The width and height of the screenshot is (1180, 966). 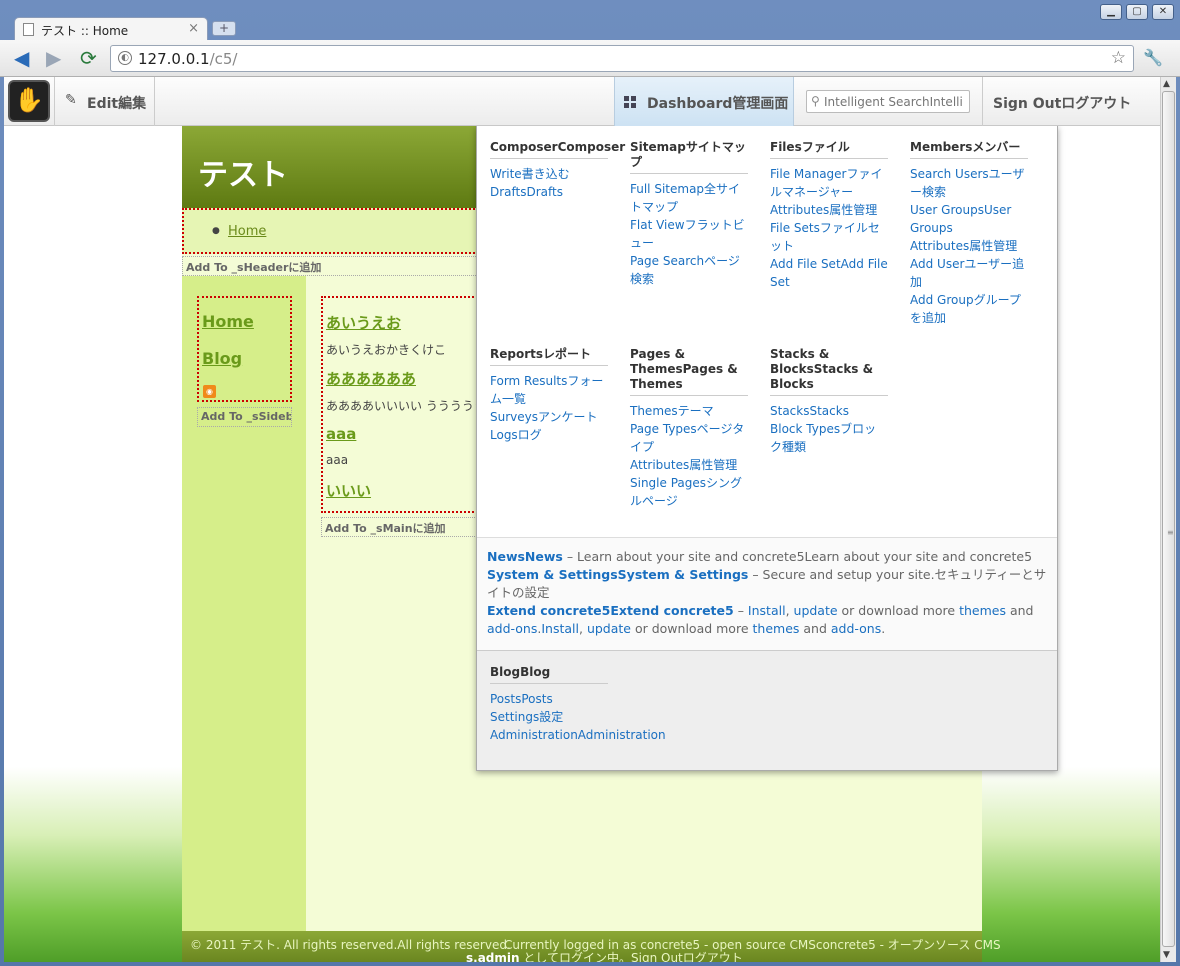 What do you see at coordinates (704, 101) in the screenshot?
I see `dashboard-button: Dashboard管理画面` at bounding box center [704, 101].